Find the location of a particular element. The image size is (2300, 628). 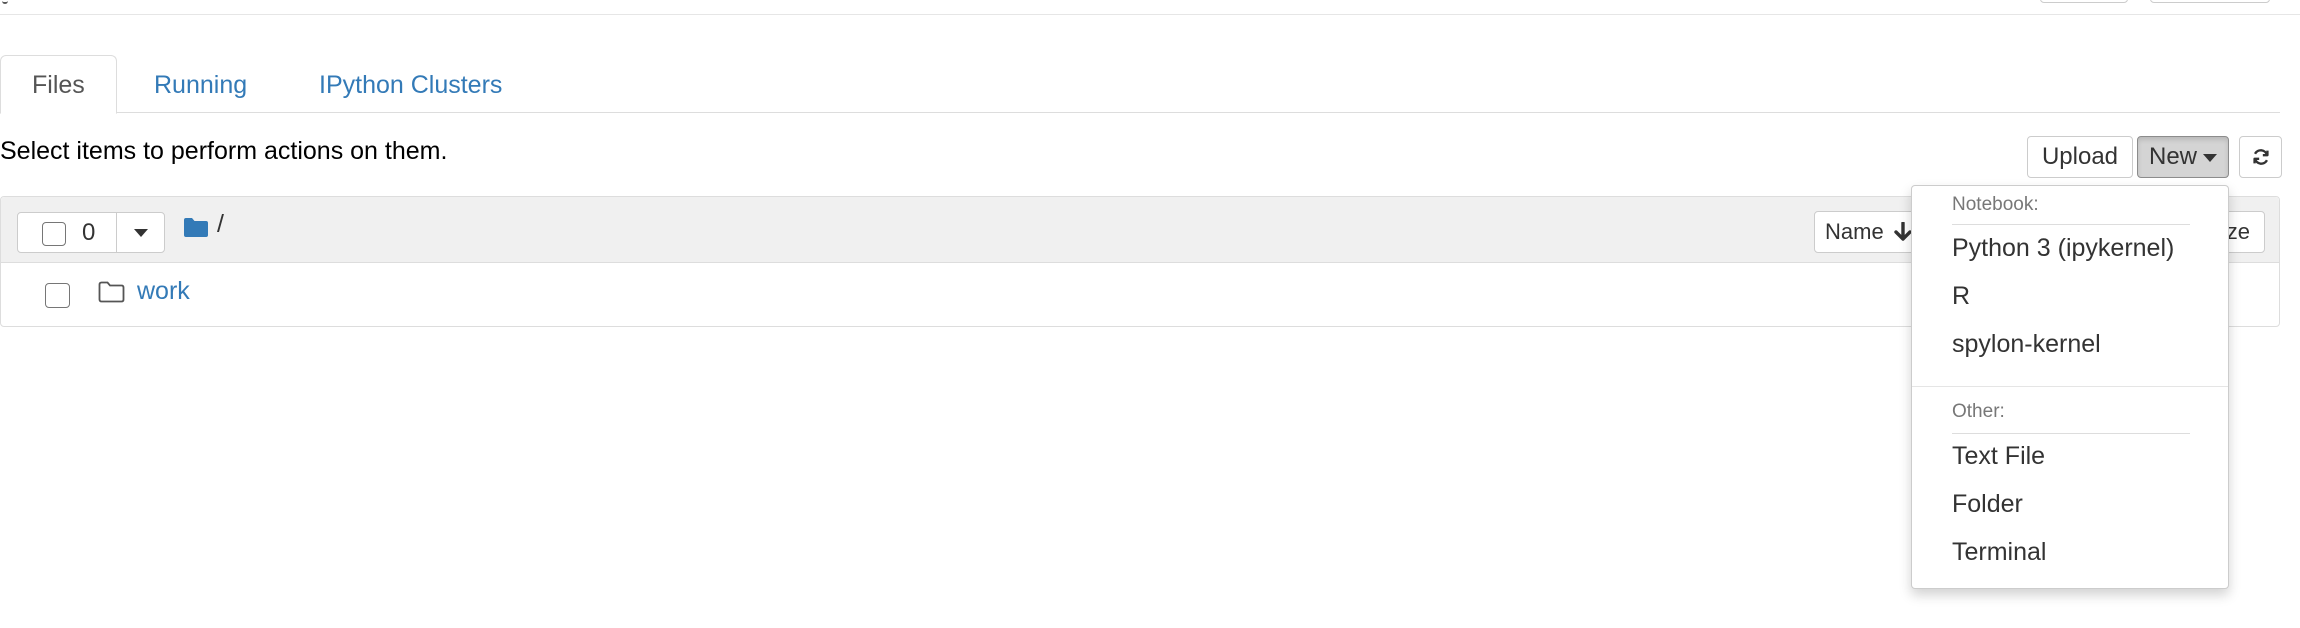

refresh-button is located at coordinates (2260, 157).